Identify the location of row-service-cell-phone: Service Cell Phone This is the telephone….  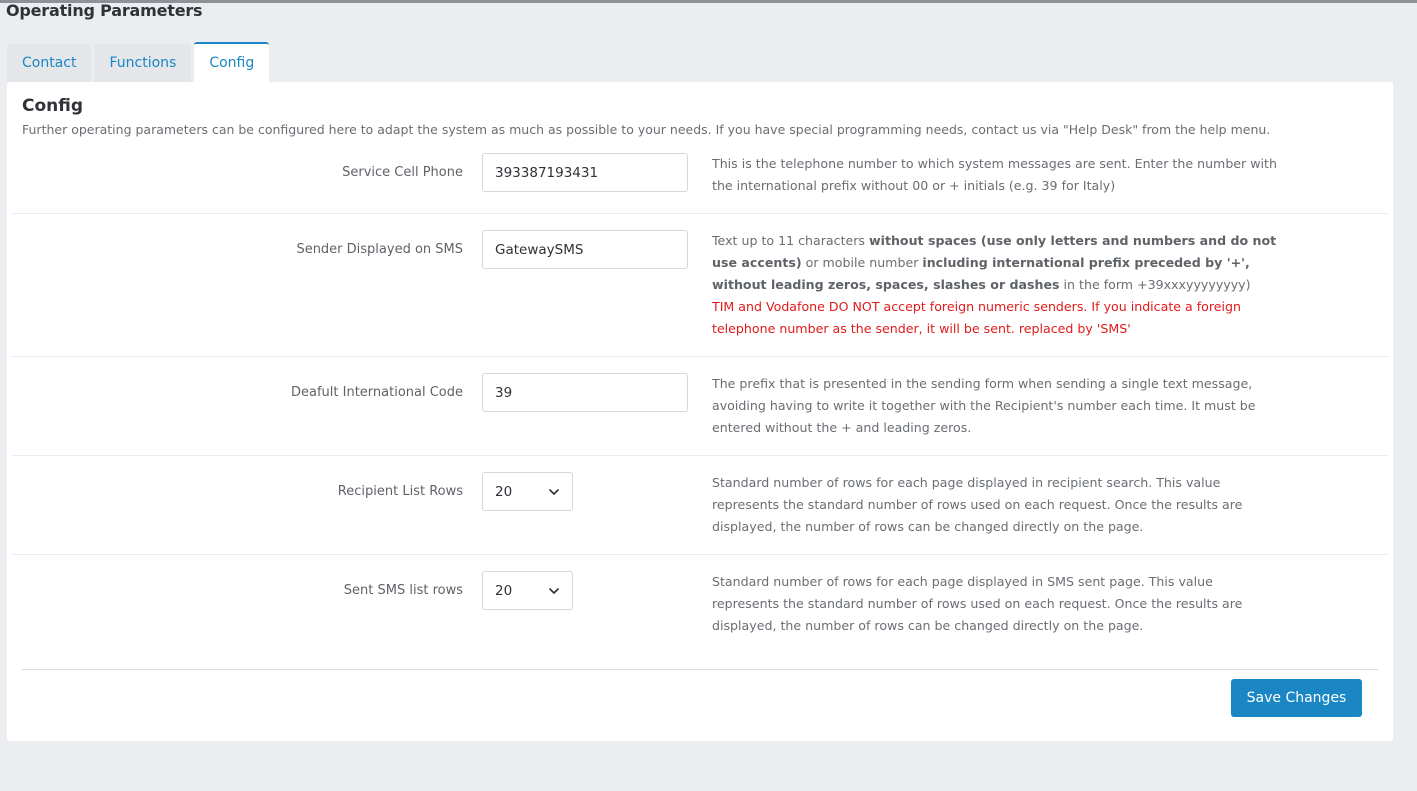
(700, 178).